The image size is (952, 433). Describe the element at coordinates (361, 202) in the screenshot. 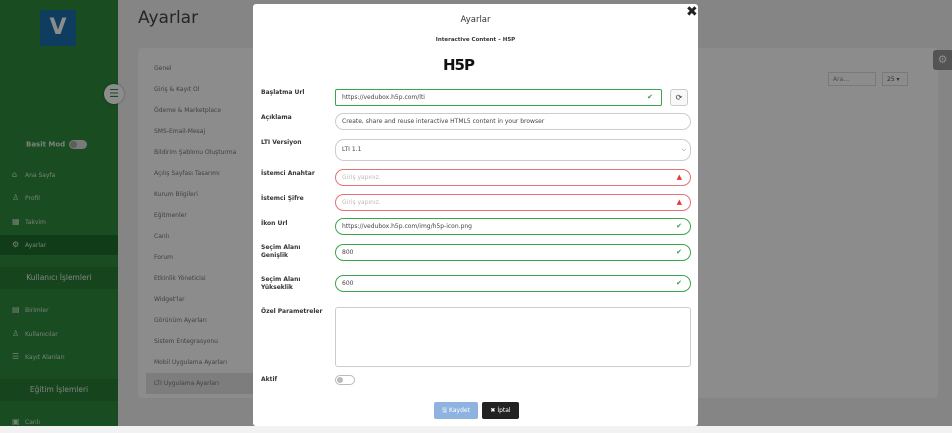

I see `client-secret-placeholder: Giriş yapınız.` at that location.